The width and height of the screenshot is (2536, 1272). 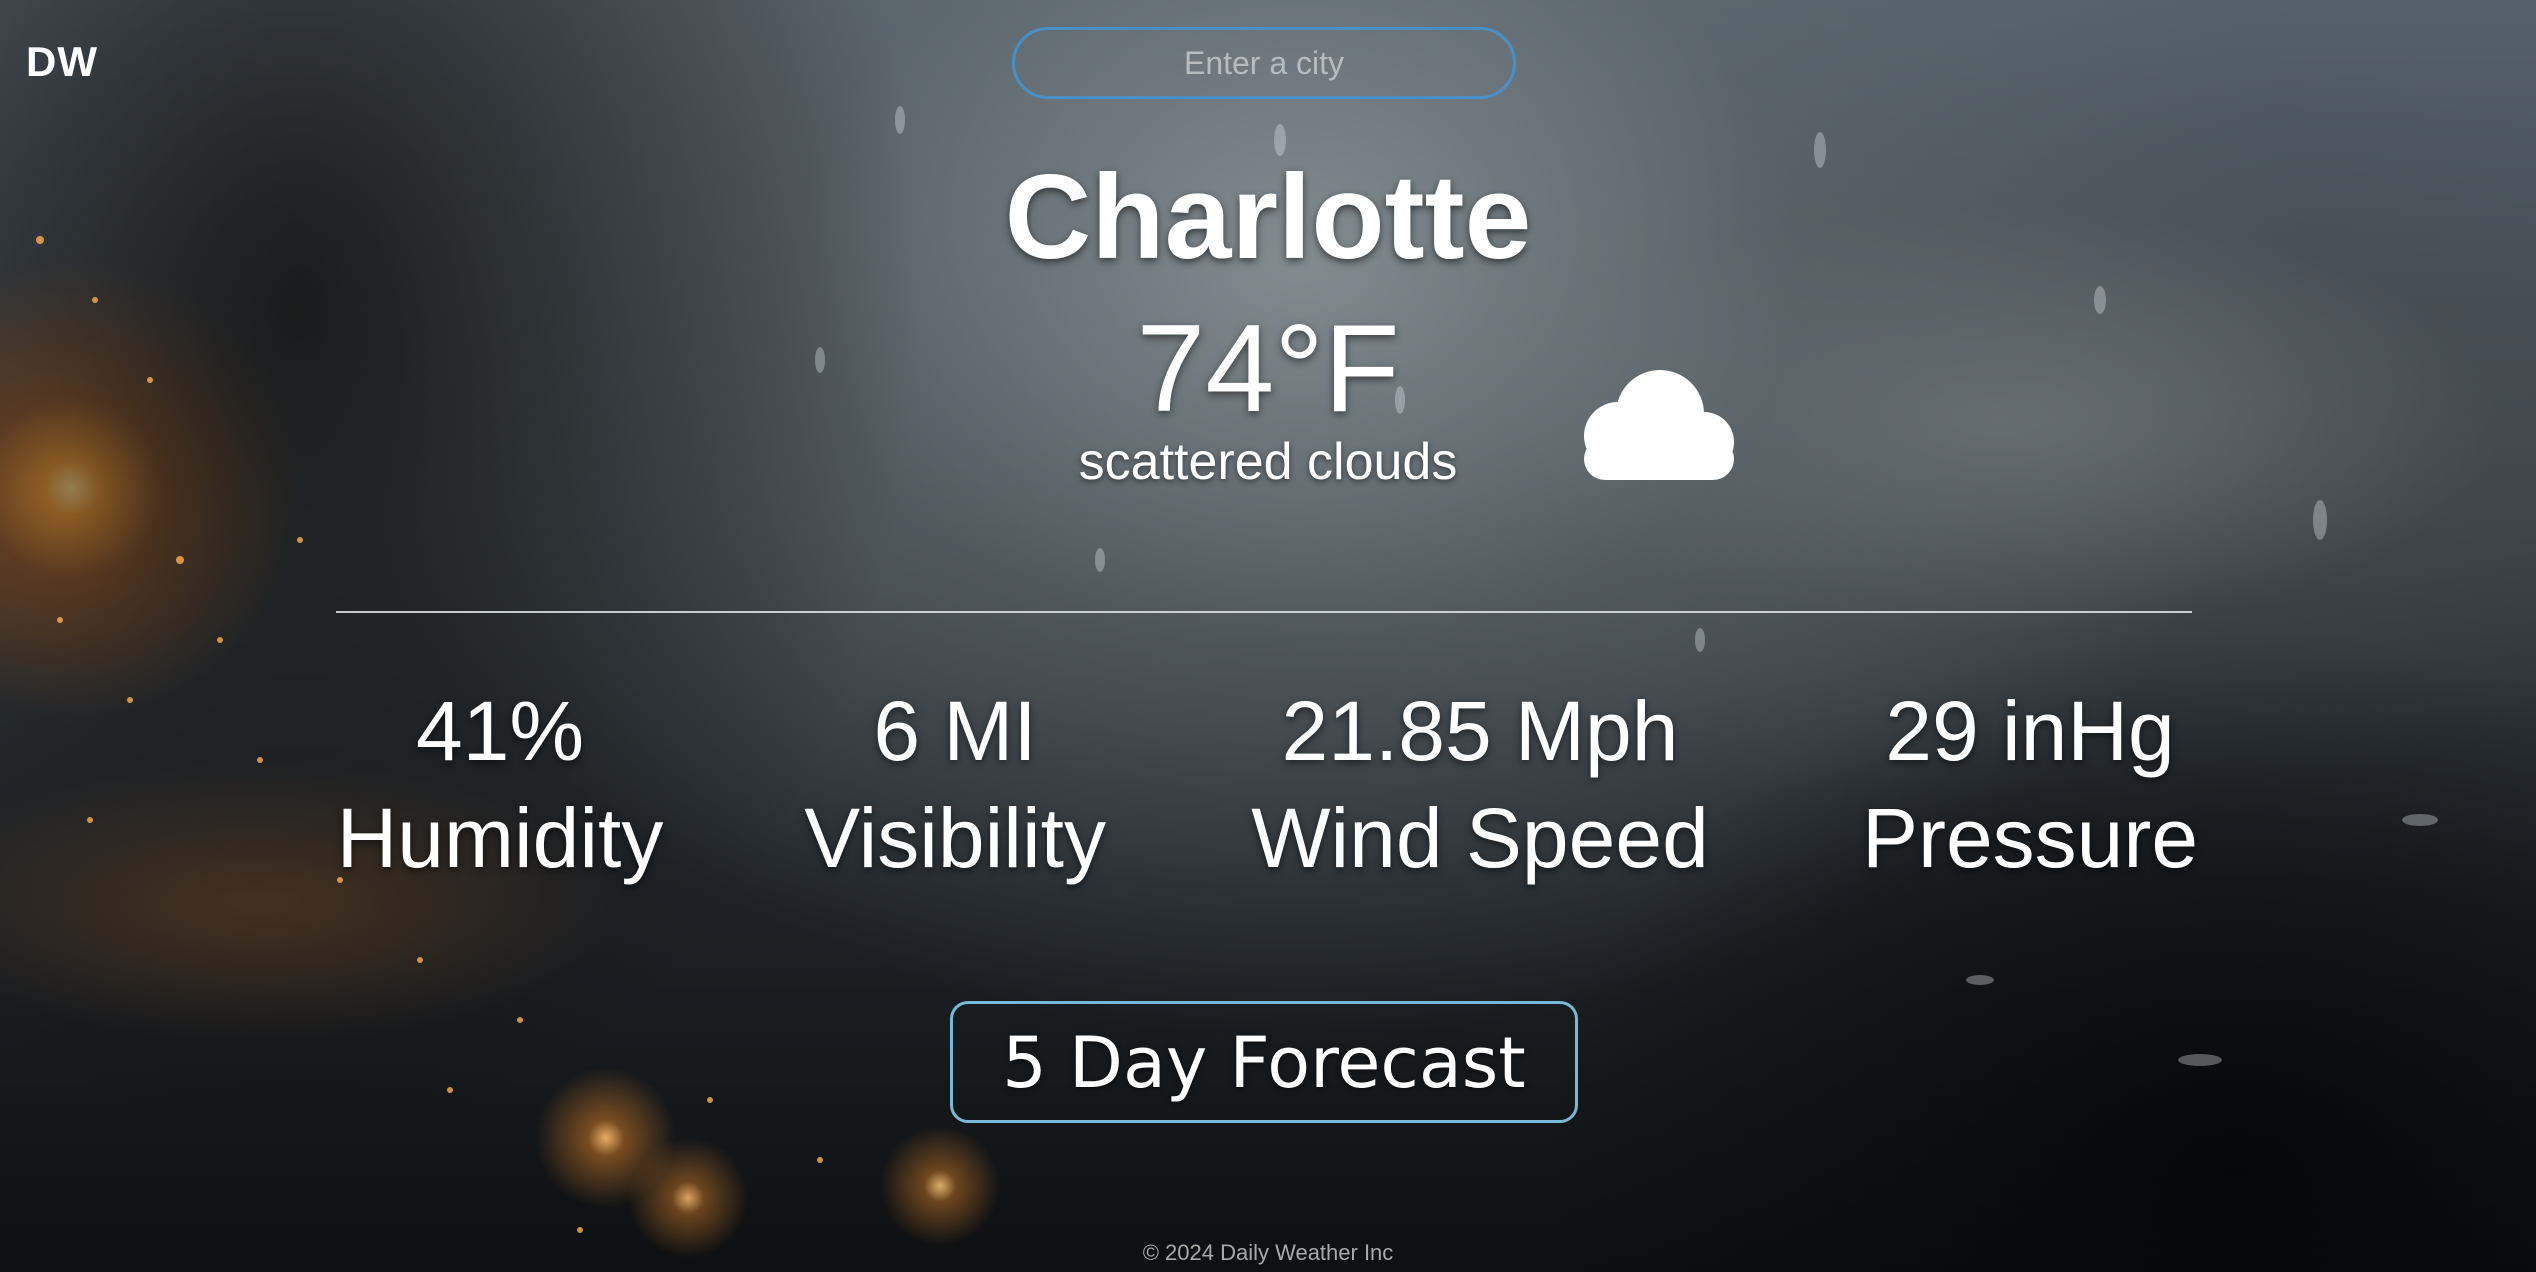 What do you see at coordinates (1268, 462) in the screenshot?
I see `weather-description: scattered clouds` at bounding box center [1268, 462].